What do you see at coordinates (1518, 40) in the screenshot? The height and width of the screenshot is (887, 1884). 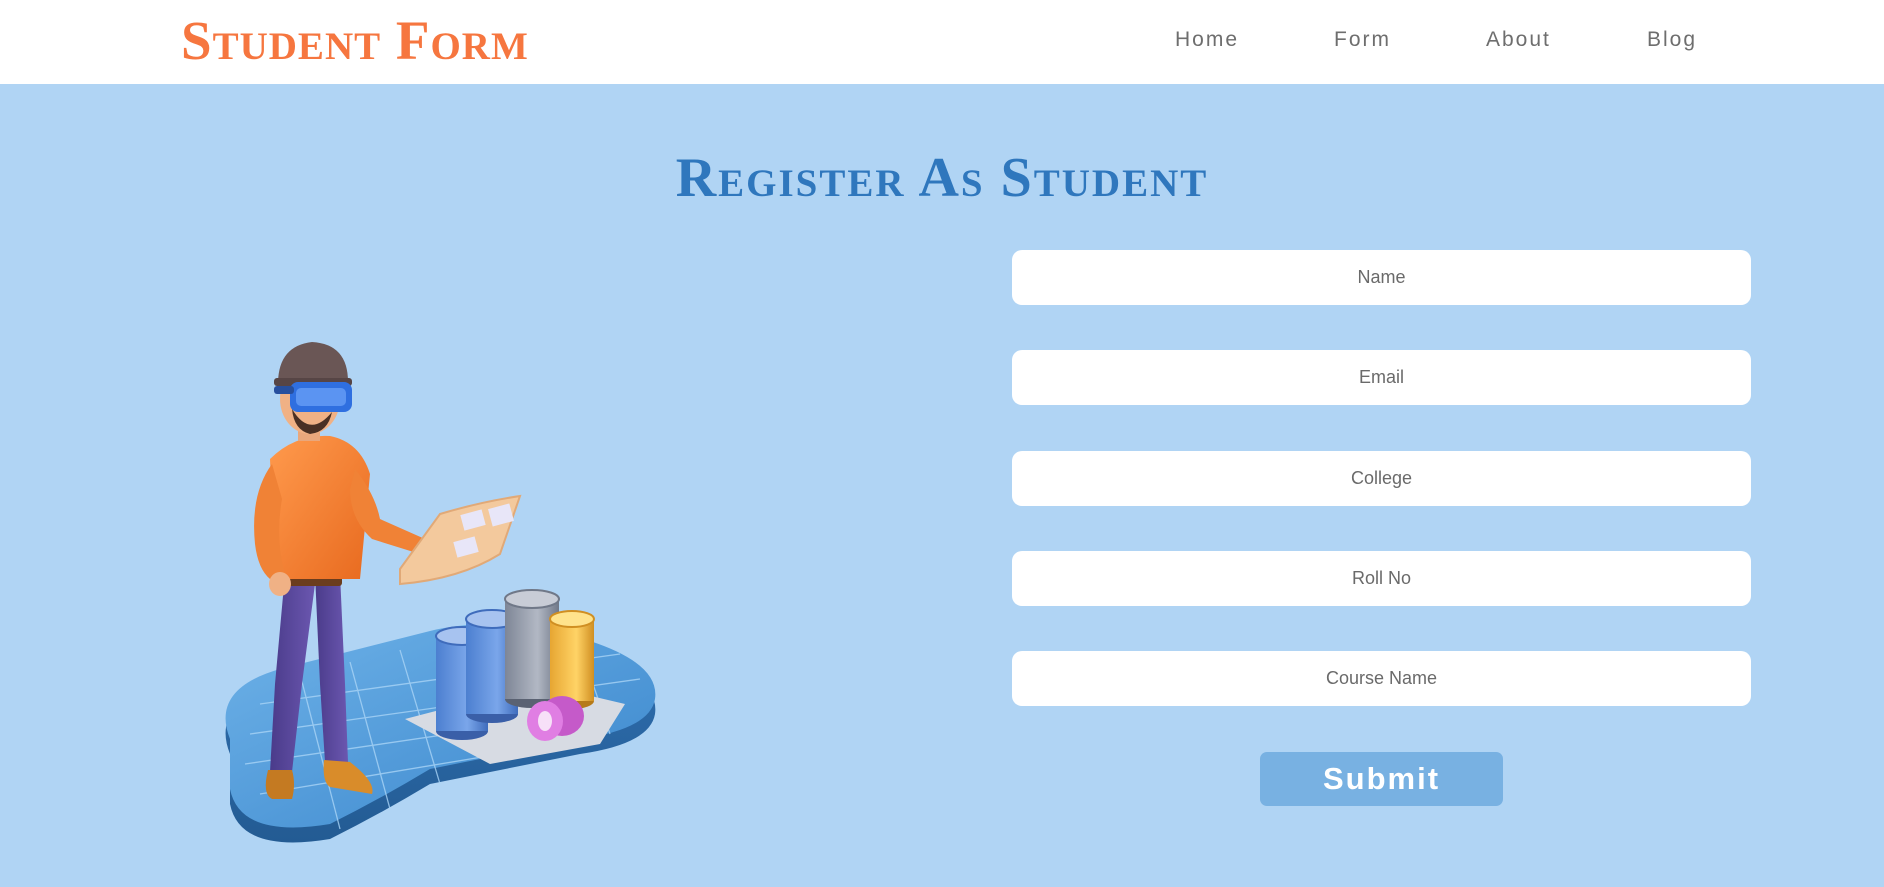 I see `nav-link-about: About` at bounding box center [1518, 40].